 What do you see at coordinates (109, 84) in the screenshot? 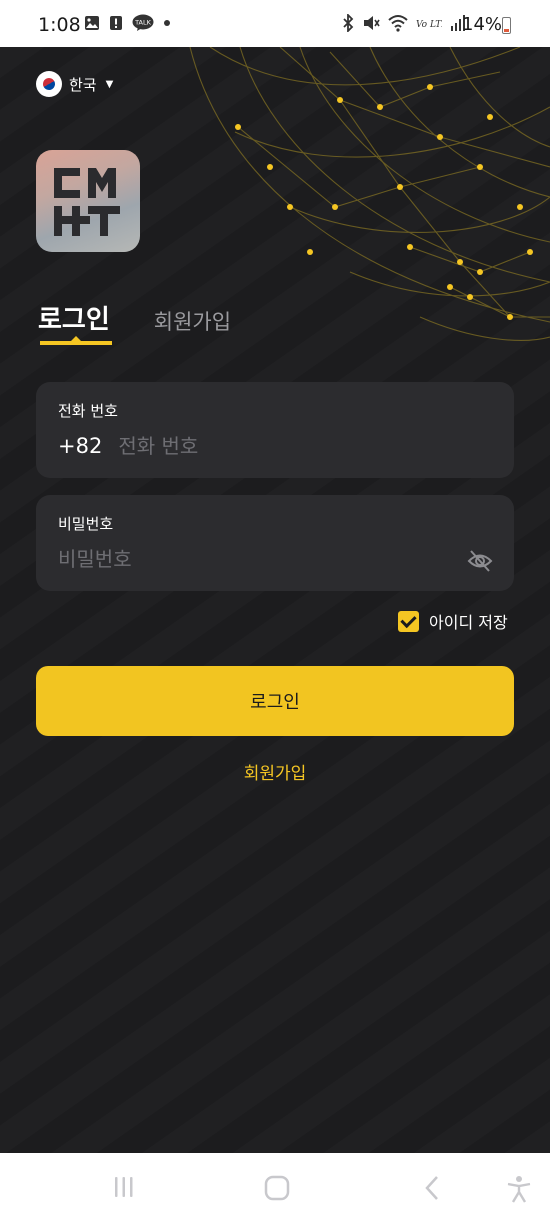
I see `caret-down-icon: ▼` at bounding box center [109, 84].